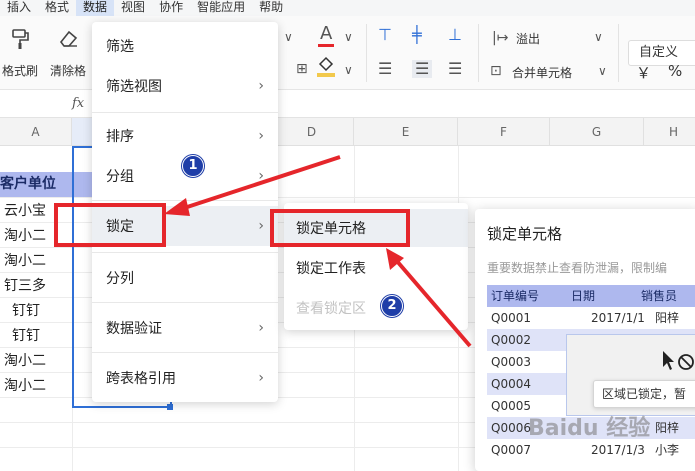  What do you see at coordinates (185, 86) in the screenshot?
I see `menu-item-filter-view: 筛选视图 ›` at bounding box center [185, 86].